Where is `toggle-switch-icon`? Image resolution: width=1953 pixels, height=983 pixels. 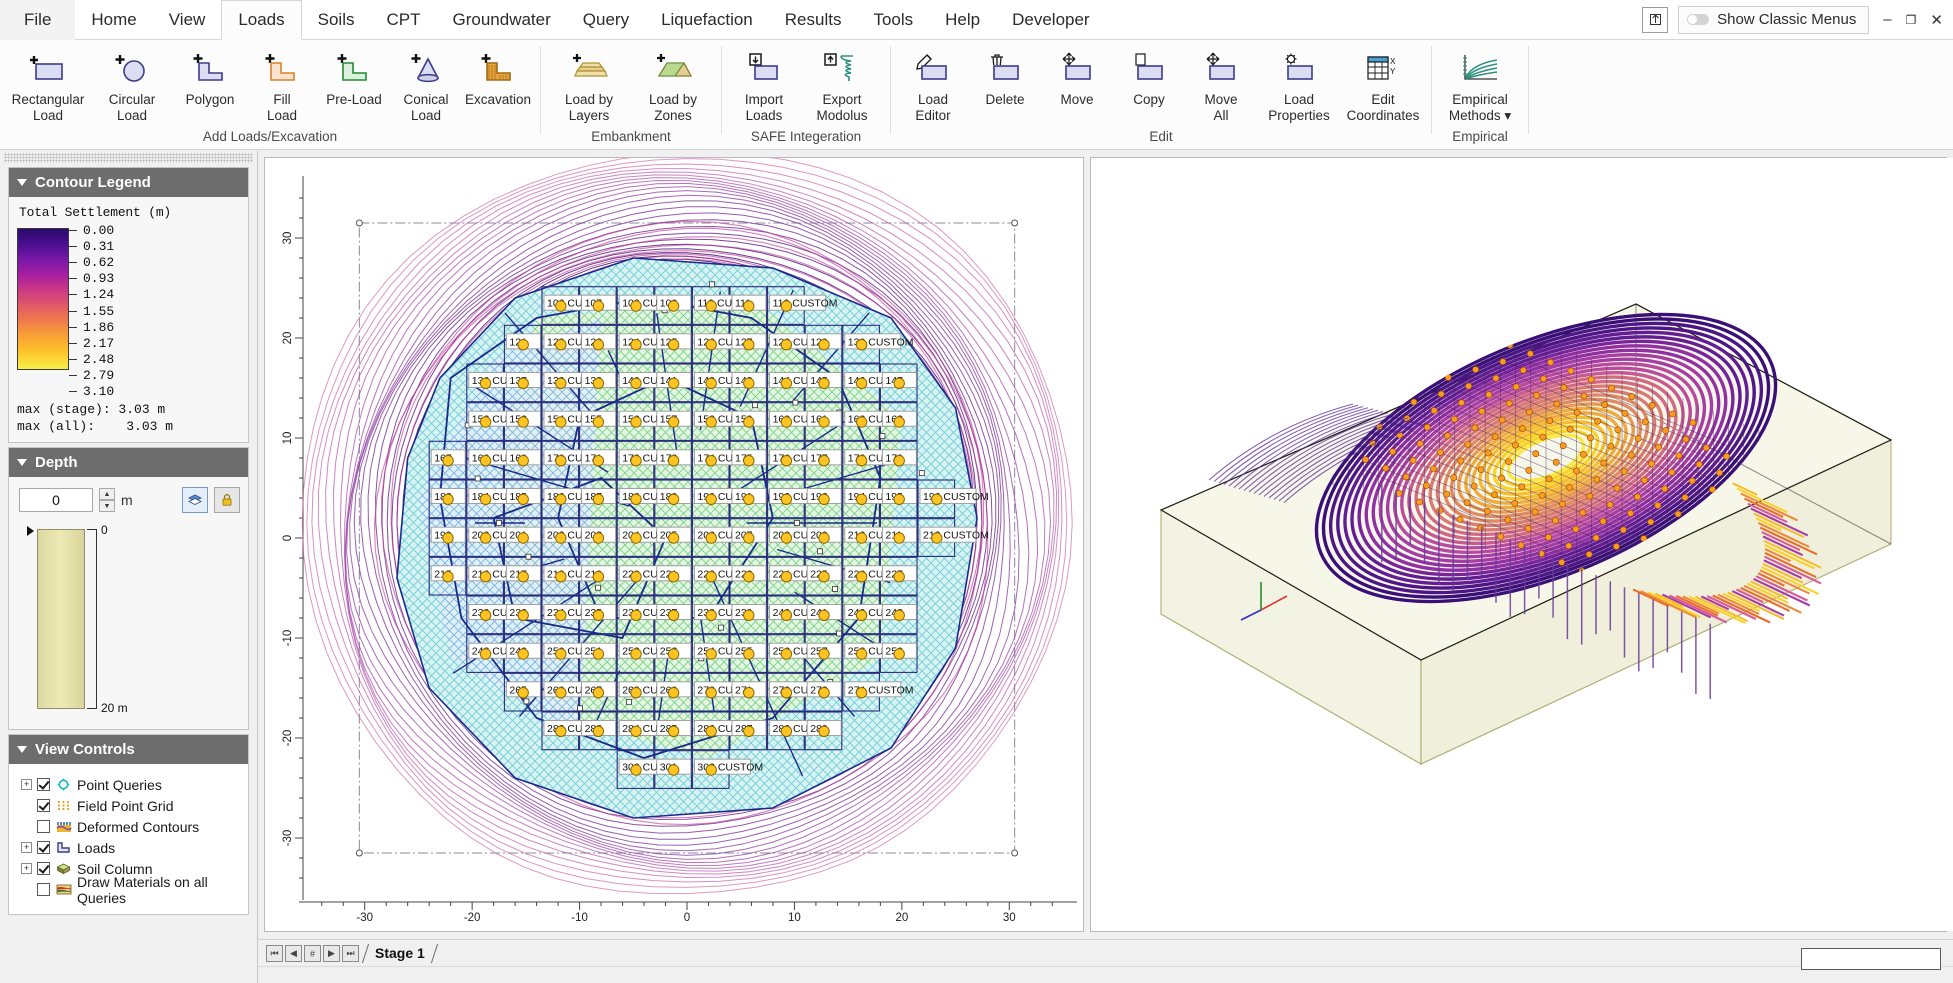 toggle-switch-icon is located at coordinates (1698, 19).